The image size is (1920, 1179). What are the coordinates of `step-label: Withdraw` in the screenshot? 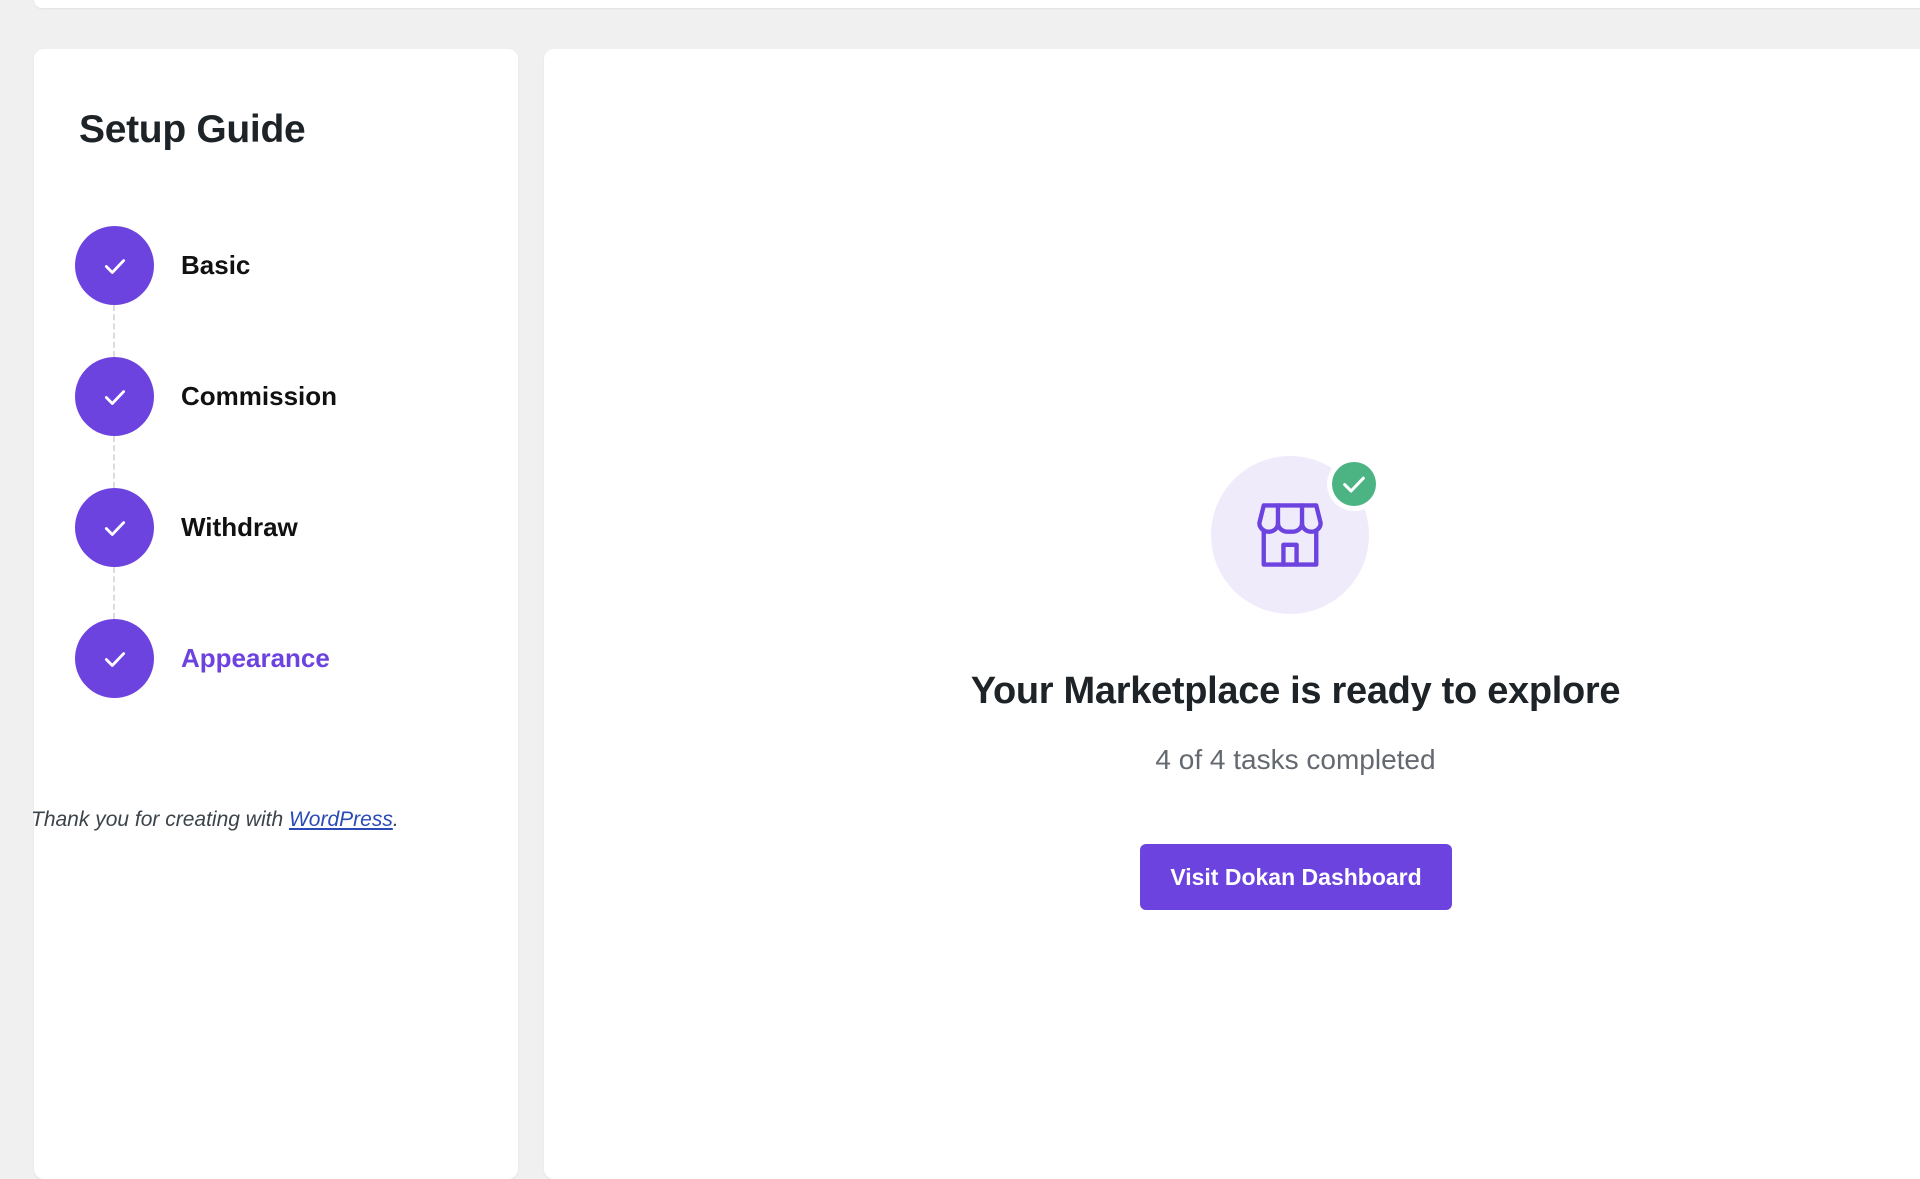 It's located at (239, 527).